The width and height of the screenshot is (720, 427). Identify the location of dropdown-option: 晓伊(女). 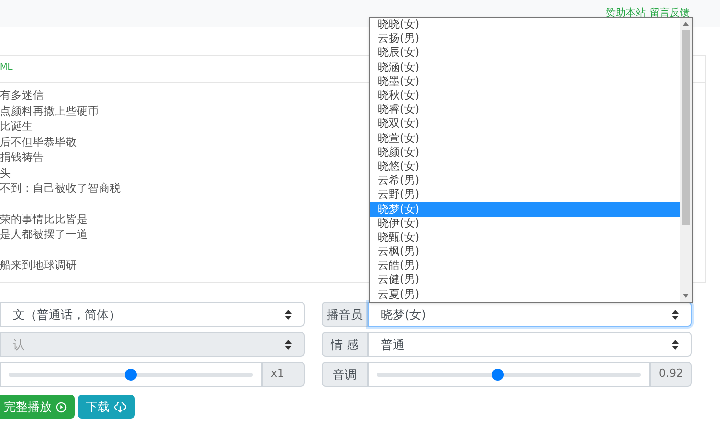
(525, 223).